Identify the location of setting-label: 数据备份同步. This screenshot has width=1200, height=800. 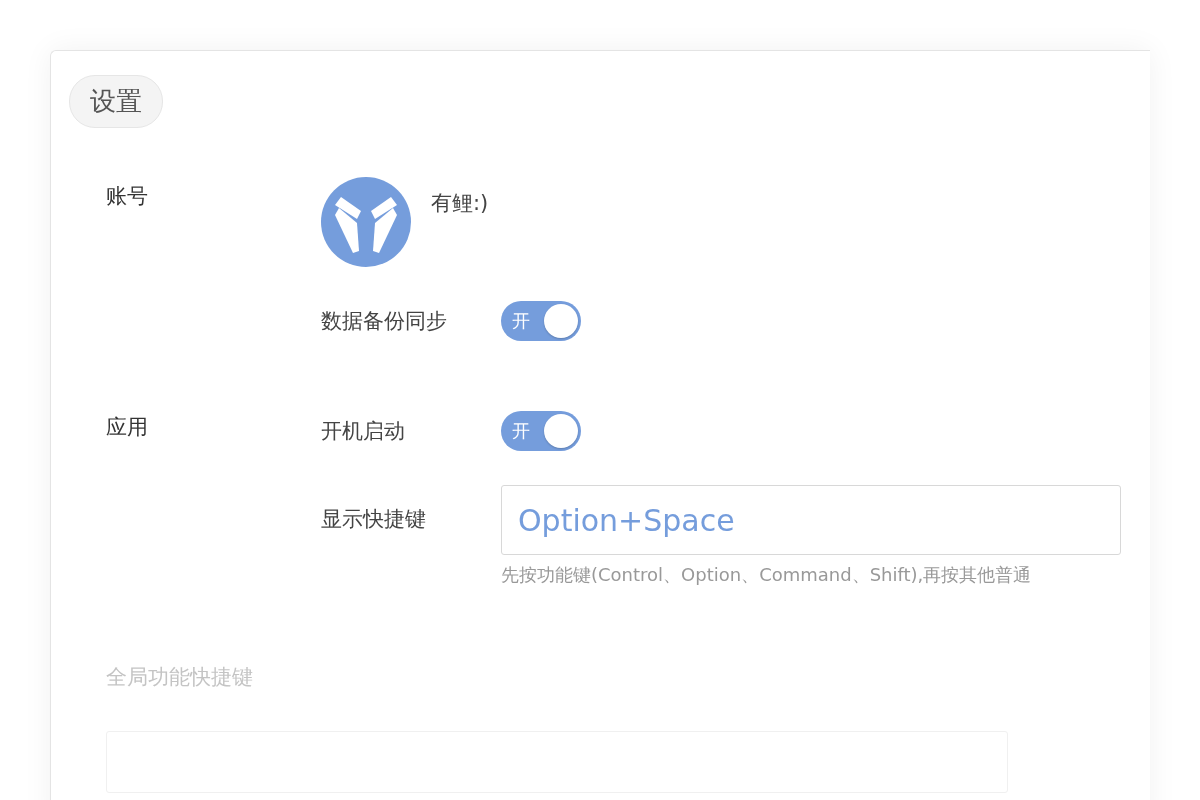
(384, 321).